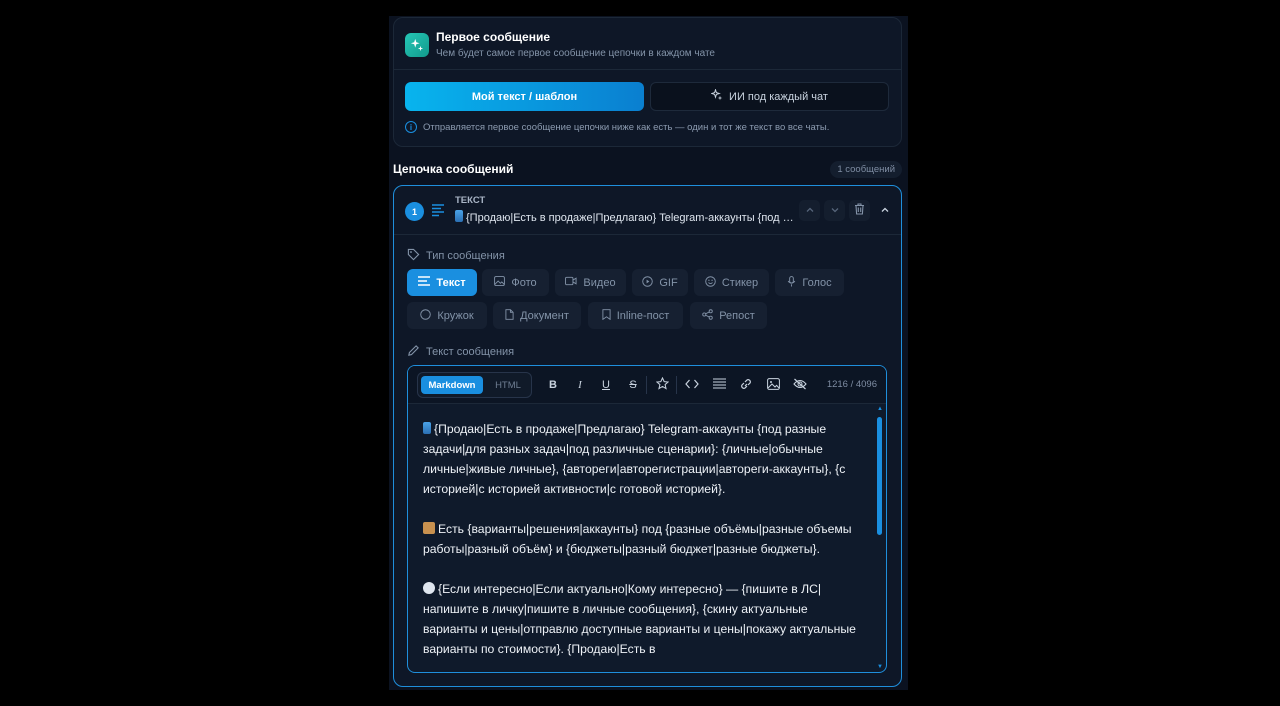 The width and height of the screenshot is (1280, 706). I want to click on code-icon, so click(692, 385).